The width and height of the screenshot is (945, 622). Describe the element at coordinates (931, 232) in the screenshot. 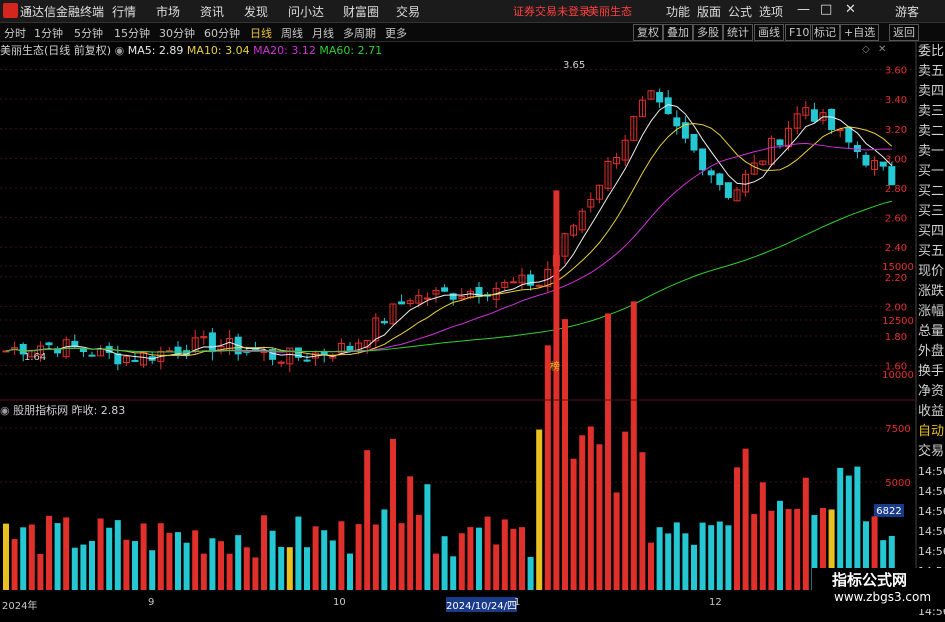

I see `side-item-9: 买四` at that location.